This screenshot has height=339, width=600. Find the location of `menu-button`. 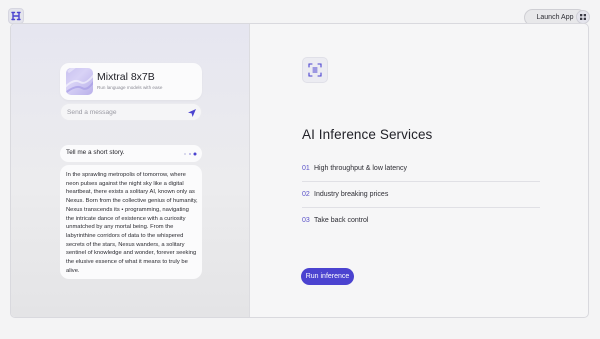

menu-button is located at coordinates (583, 17).